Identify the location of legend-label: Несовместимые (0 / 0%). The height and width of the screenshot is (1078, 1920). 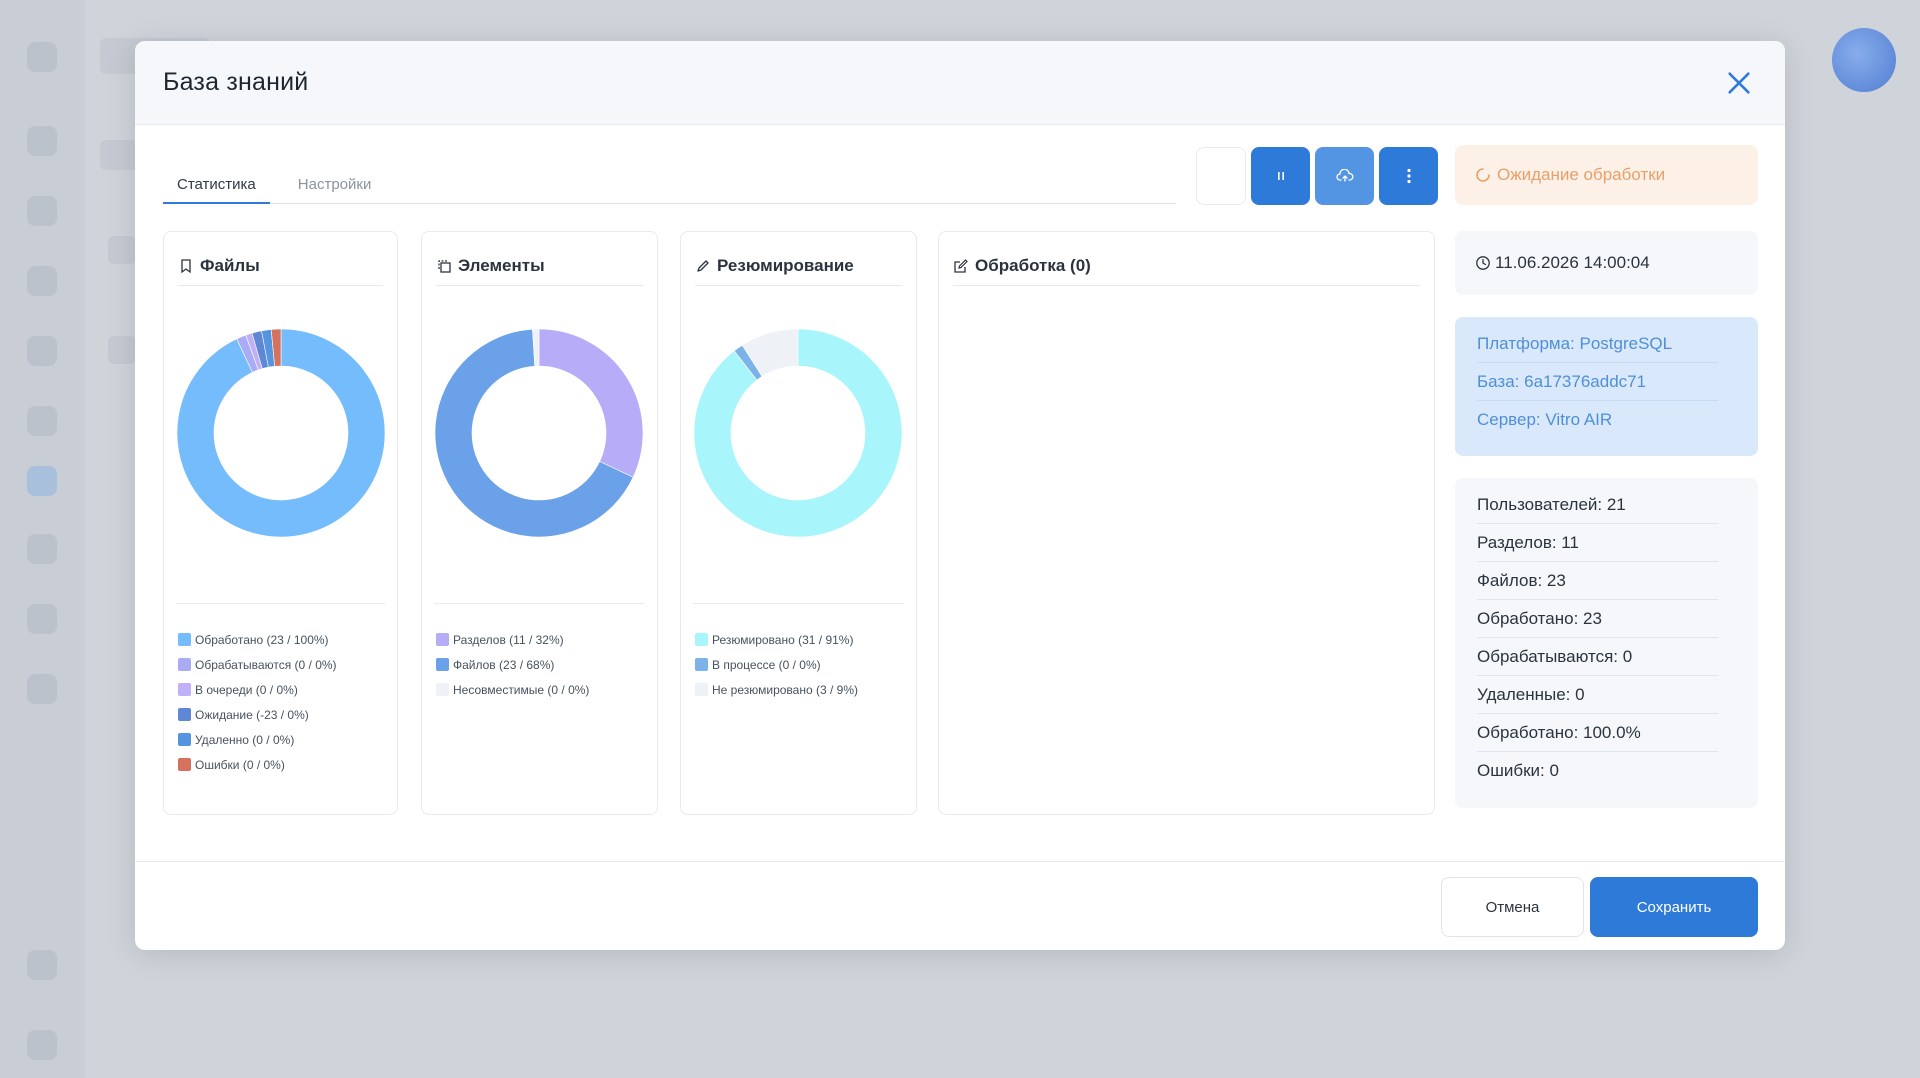
(521, 689).